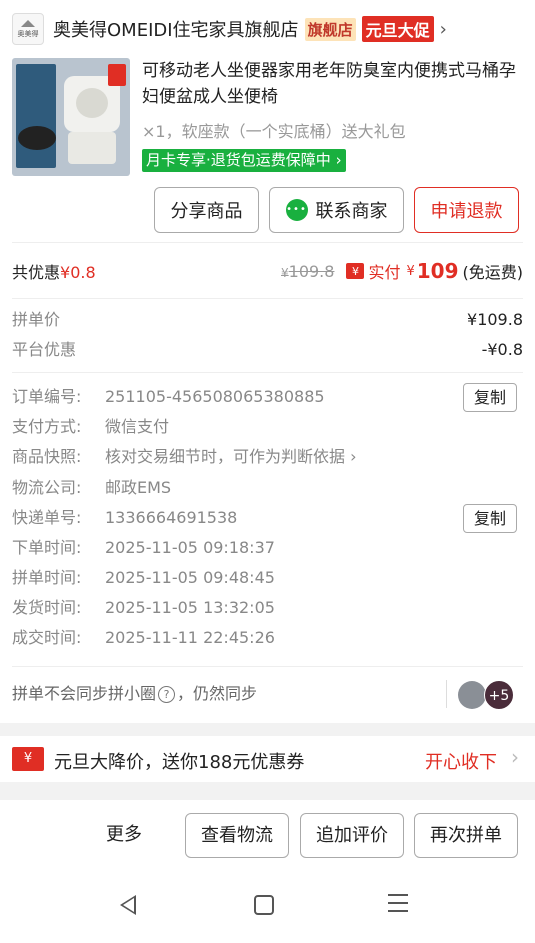 This screenshot has width=535, height=943. Describe the element at coordinates (267, 271) in the screenshot. I see `price-summary: 共优惠¥0.8 ¥109.8 ¥ 实付 ¥ 109 (免运费)` at that location.